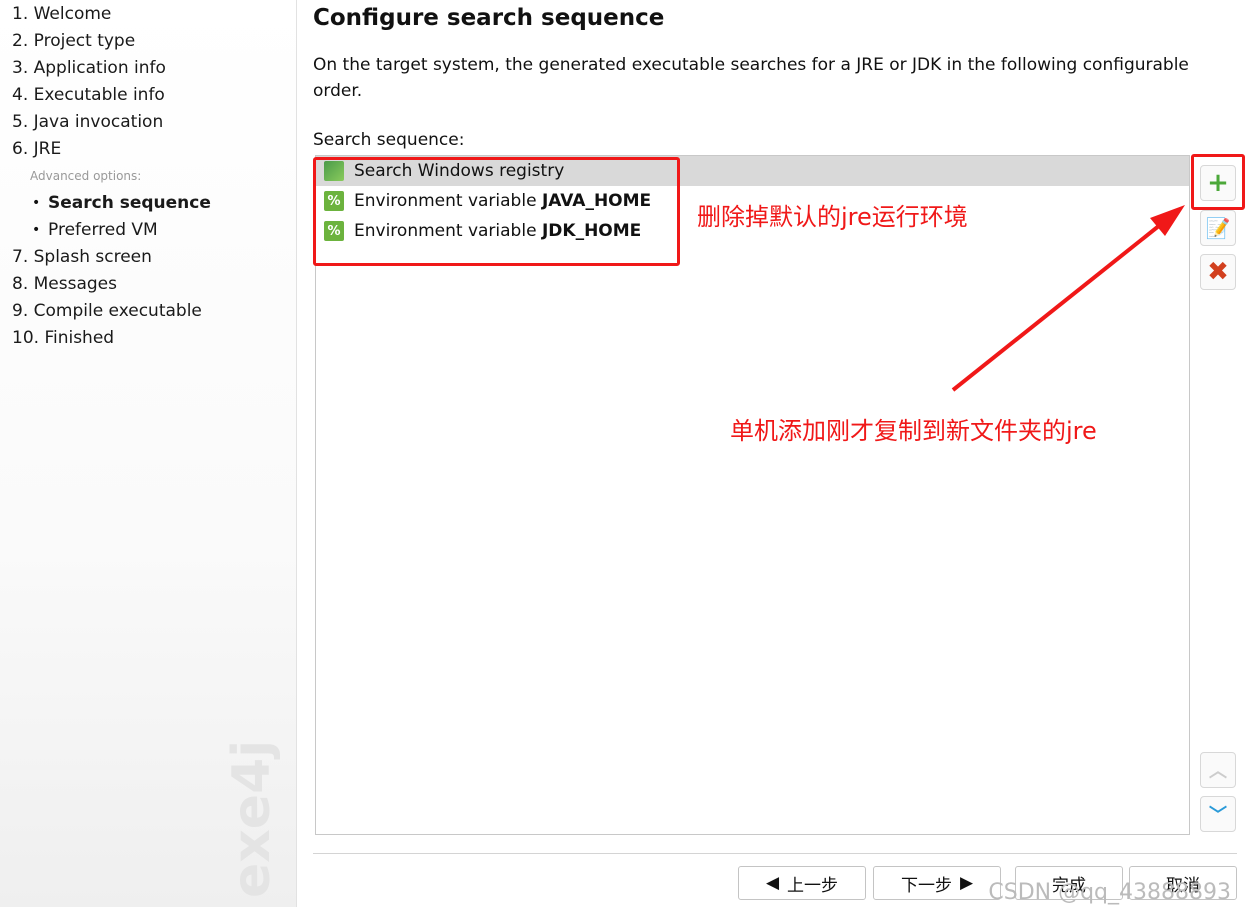 Image resolution: width=1245 pixels, height=907 pixels. What do you see at coordinates (1109, 892) in the screenshot?
I see `watermark: CSDN @qq_43888893` at bounding box center [1109, 892].